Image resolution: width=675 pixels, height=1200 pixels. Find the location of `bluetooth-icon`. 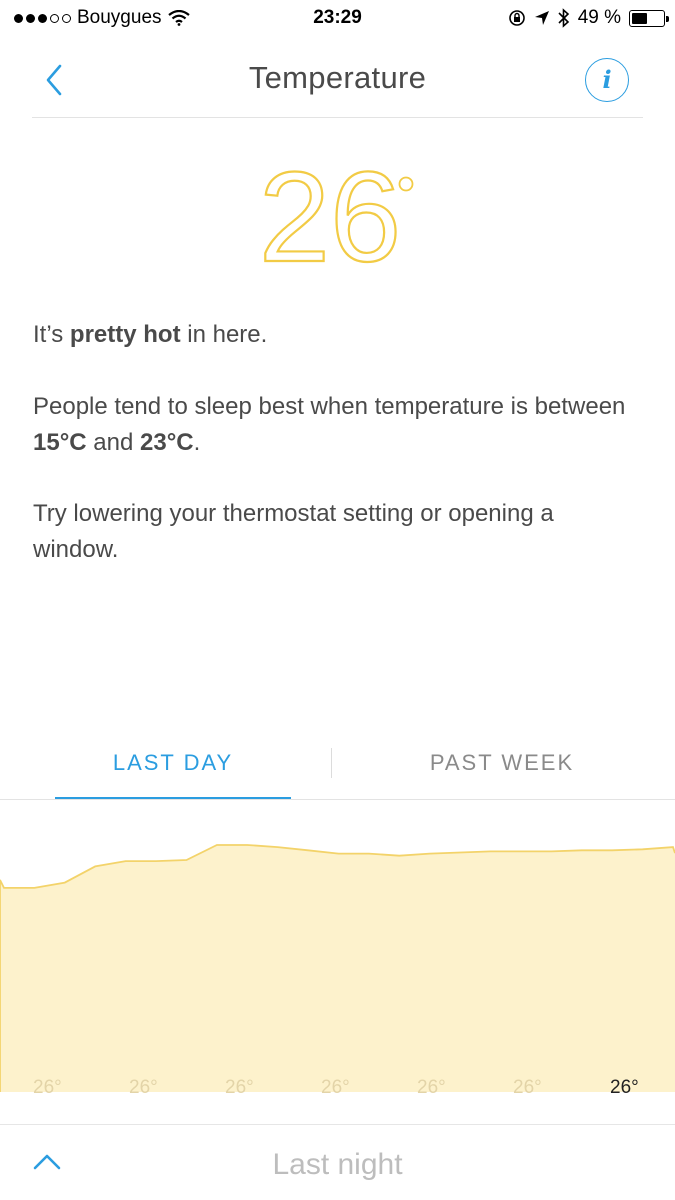

bluetooth-icon is located at coordinates (563, 18).